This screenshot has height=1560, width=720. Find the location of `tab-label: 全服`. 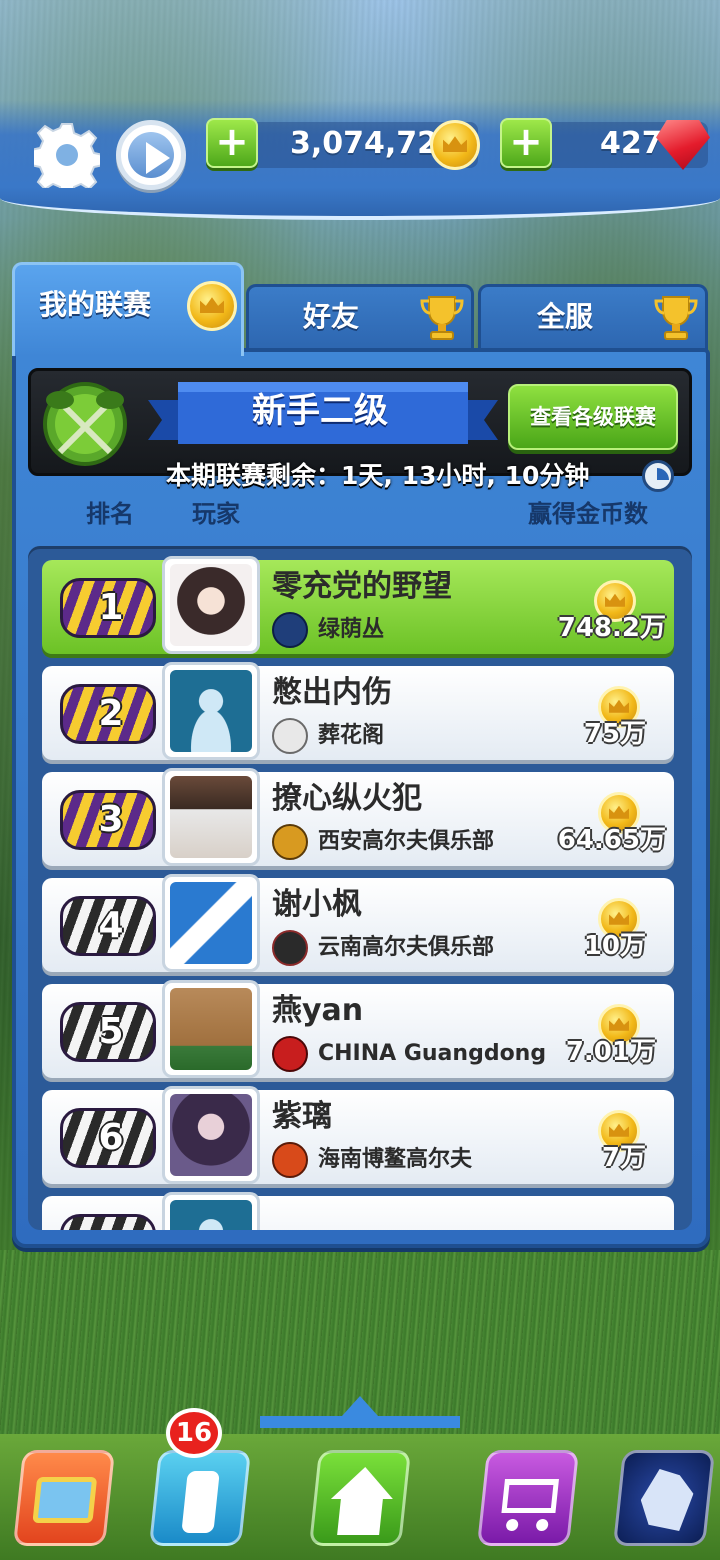

tab-label: 全服 is located at coordinates (565, 316).